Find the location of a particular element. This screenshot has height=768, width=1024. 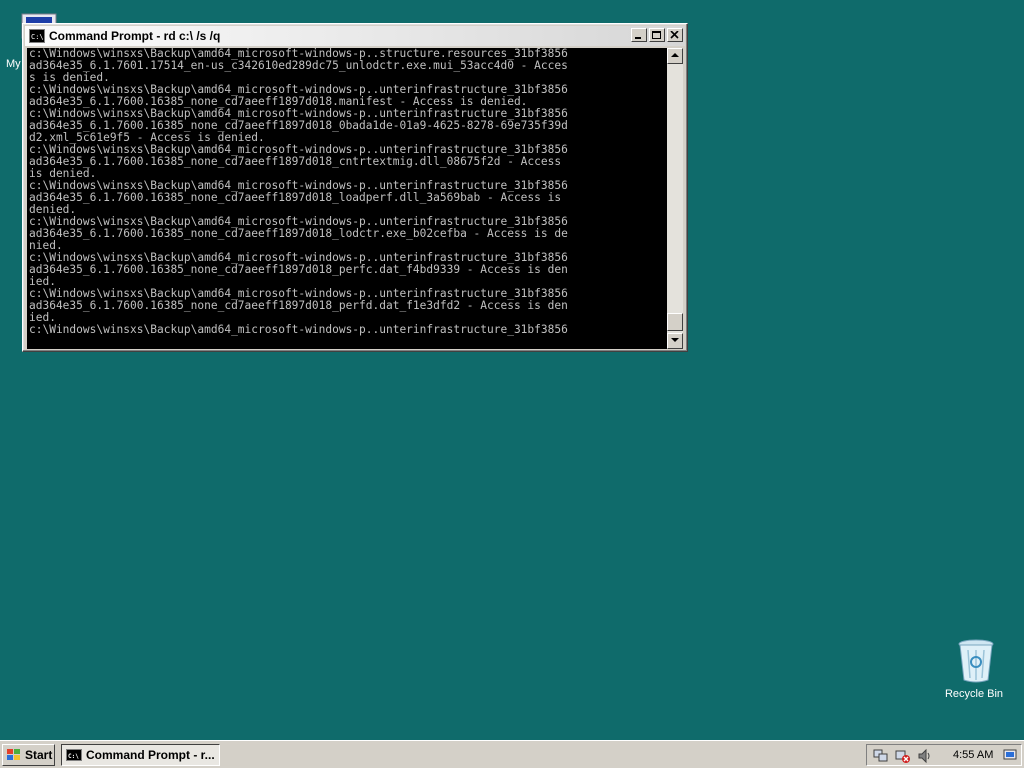

network-disconnected-icon is located at coordinates (903, 756).